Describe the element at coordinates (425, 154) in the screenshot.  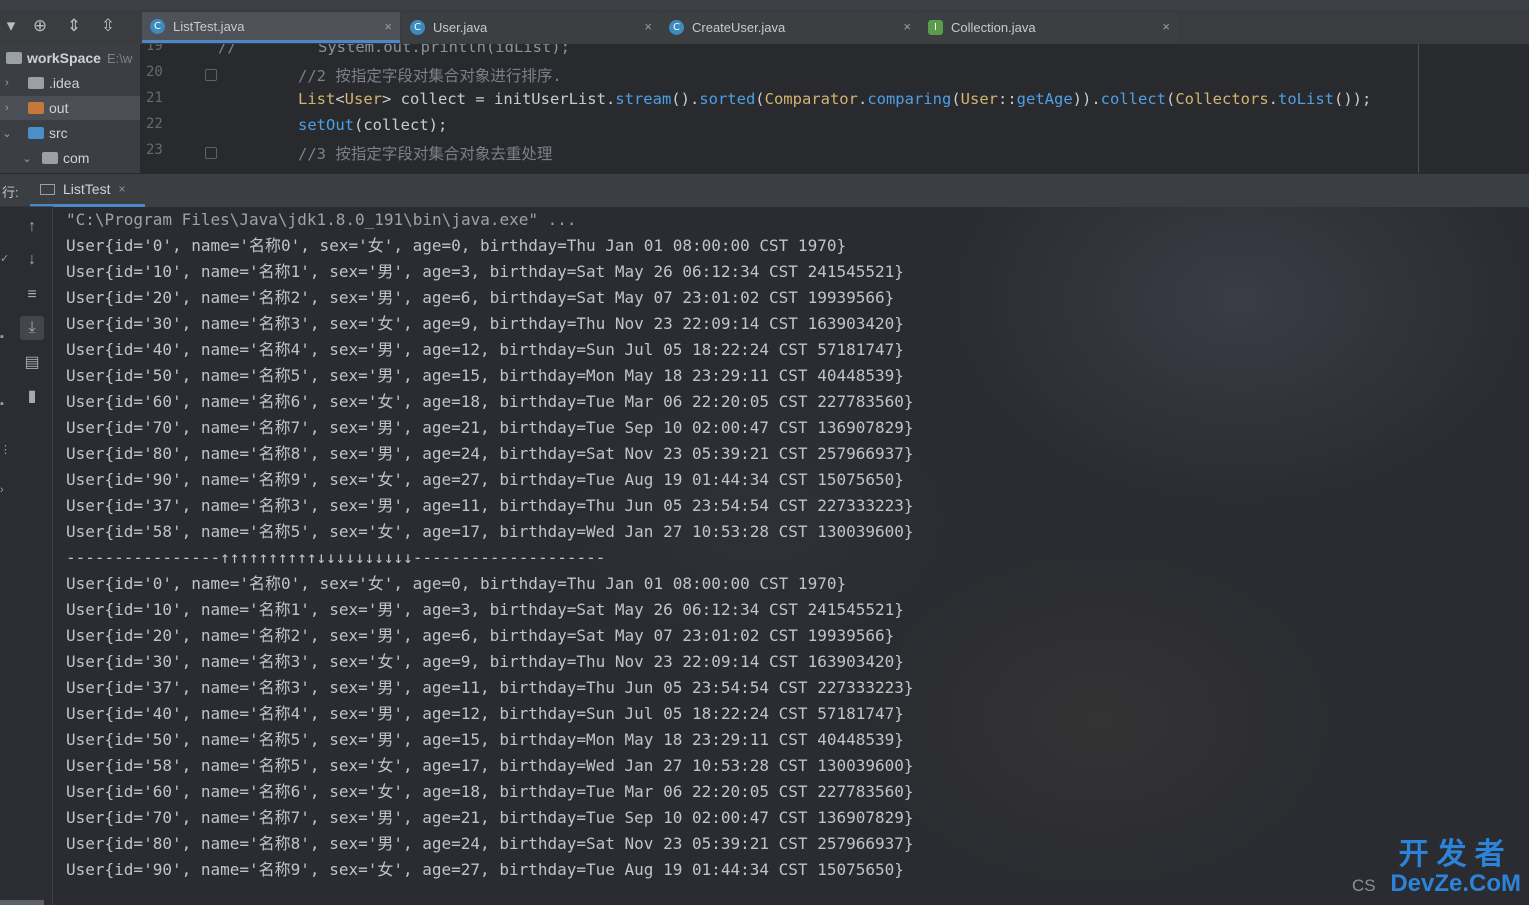
I see `code-line-23: //3 按指定字段对集合对象去重处理` at that location.